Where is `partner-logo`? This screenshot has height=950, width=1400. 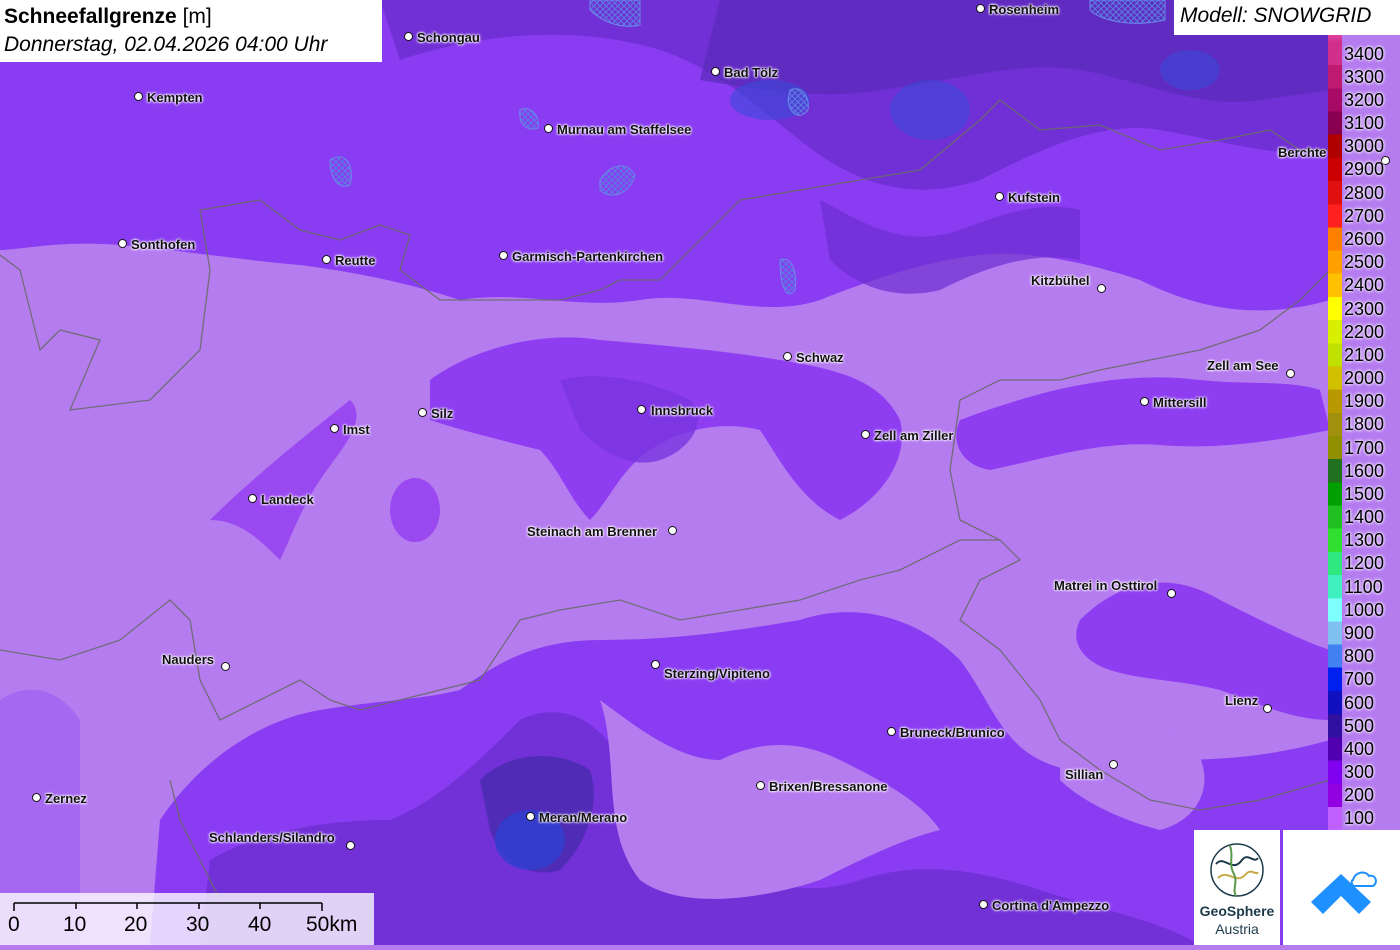 partner-logo is located at coordinates (1341, 887).